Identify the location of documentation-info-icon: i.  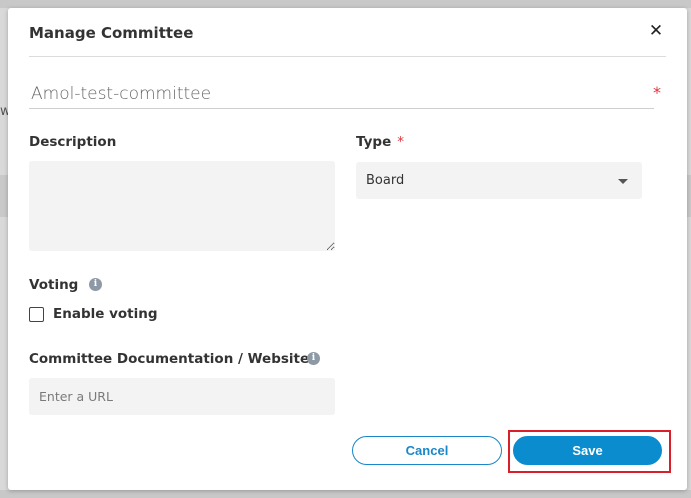
(313, 358).